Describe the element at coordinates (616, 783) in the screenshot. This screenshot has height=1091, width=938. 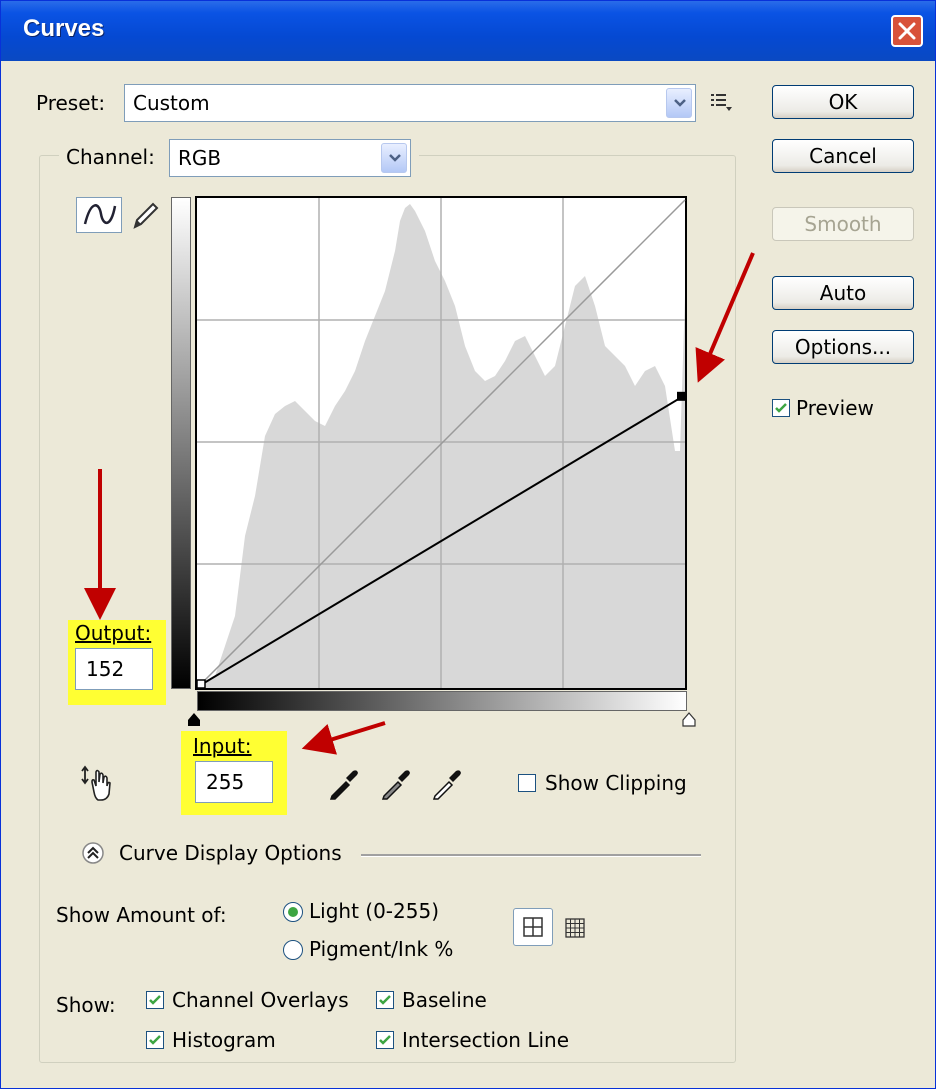
I see `show-clipping-label: Show Clipping` at that location.